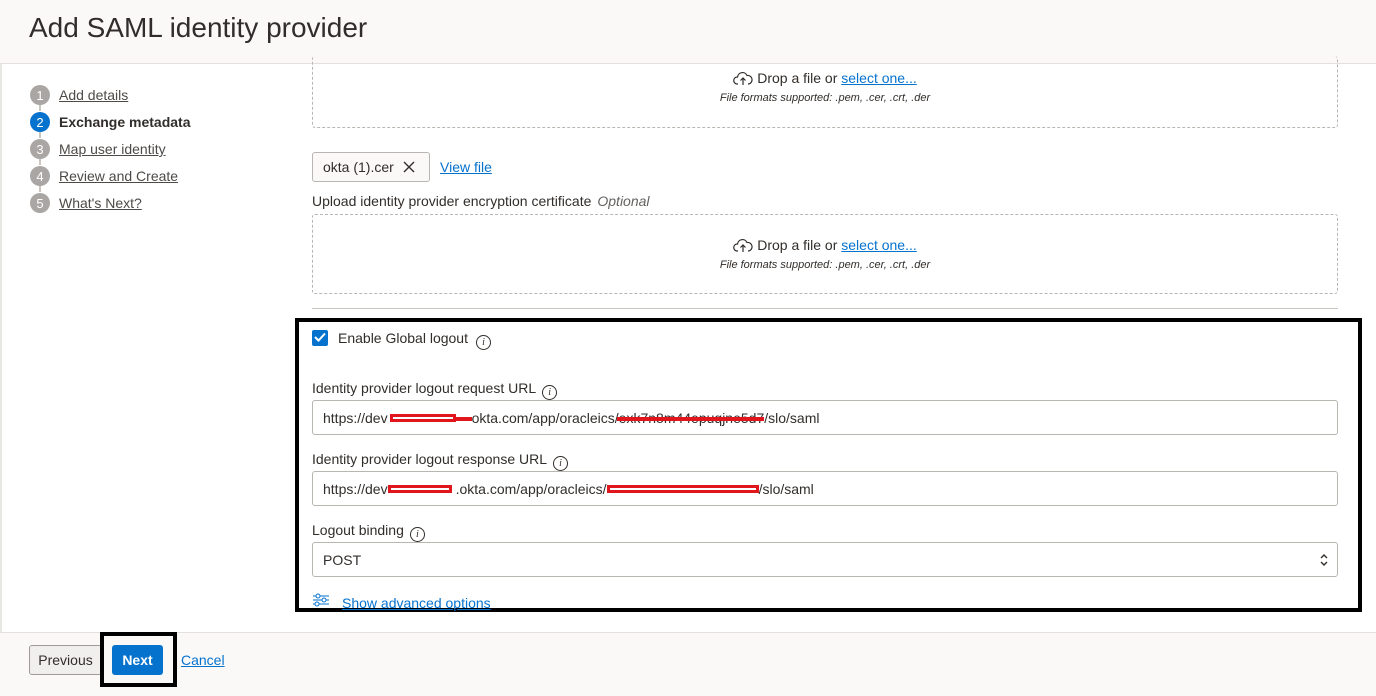 This screenshot has height=696, width=1376. What do you see at coordinates (688, 32) in the screenshot?
I see `page-header: Add SAML identity provider` at bounding box center [688, 32].